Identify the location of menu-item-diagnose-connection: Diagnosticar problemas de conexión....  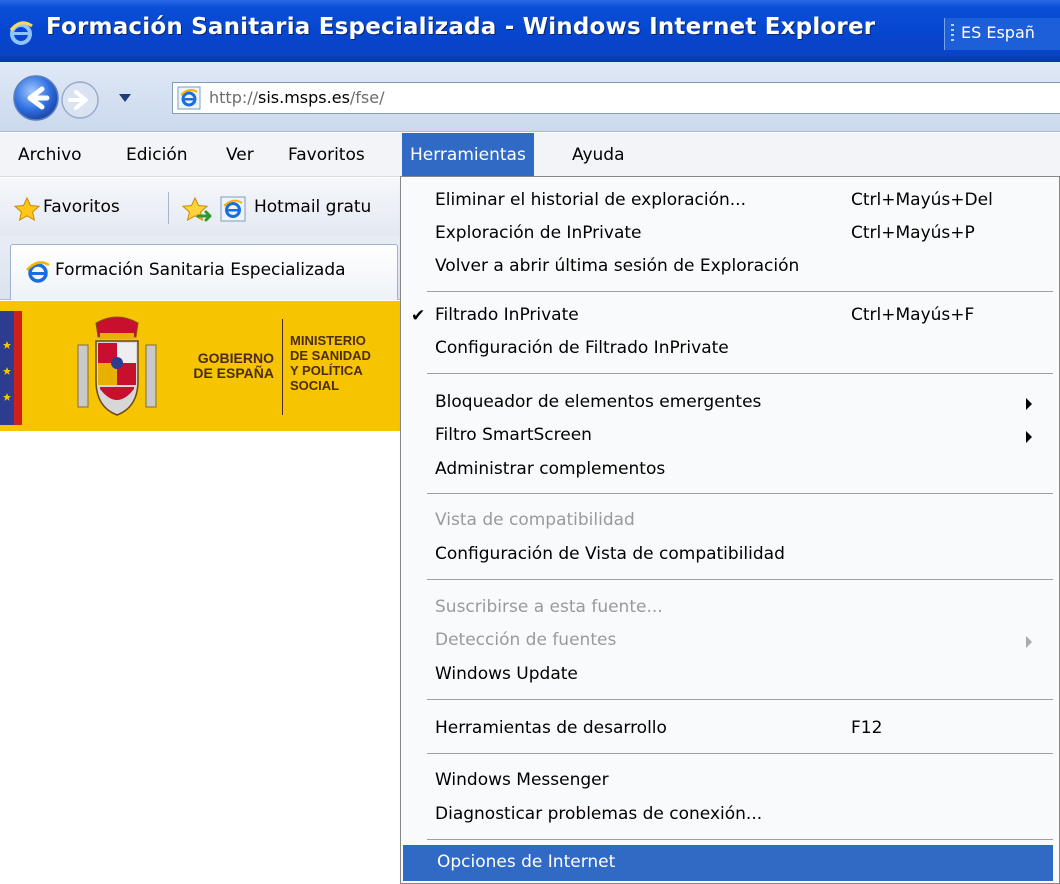
(727, 815).